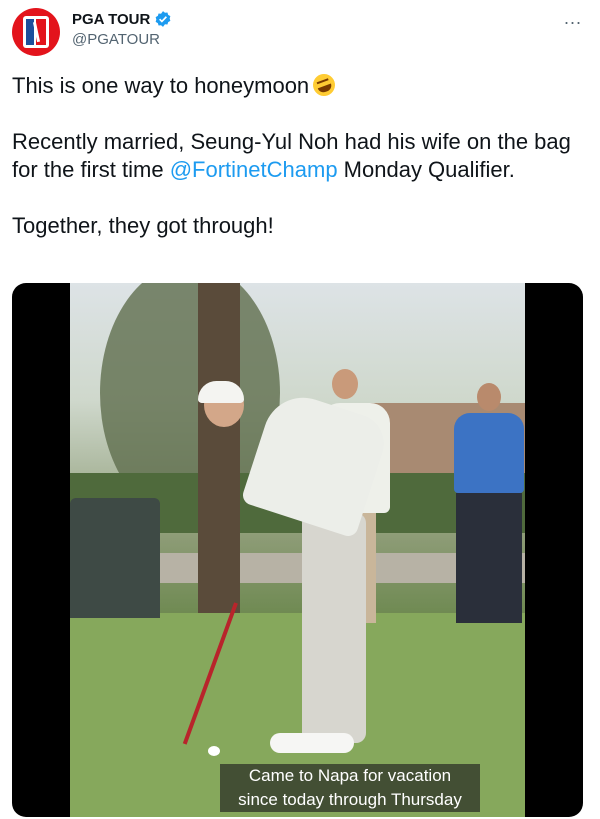  Describe the element at coordinates (111, 19) in the screenshot. I see `display-name: PGA TOUR` at that location.